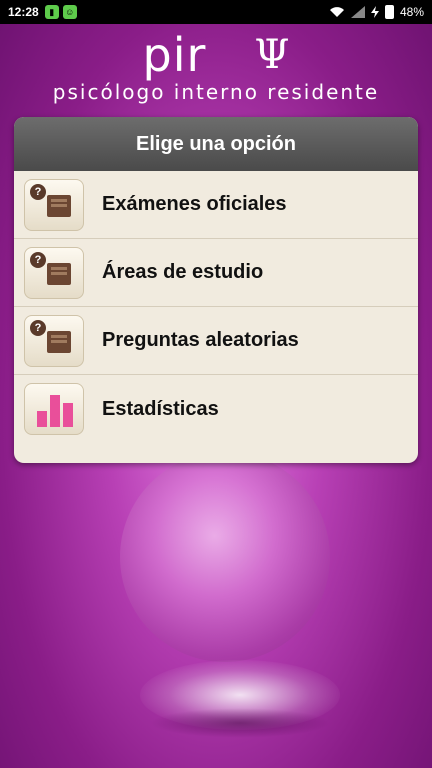  Describe the element at coordinates (54, 409) in the screenshot. I see `bar-chart-icon` at that location.